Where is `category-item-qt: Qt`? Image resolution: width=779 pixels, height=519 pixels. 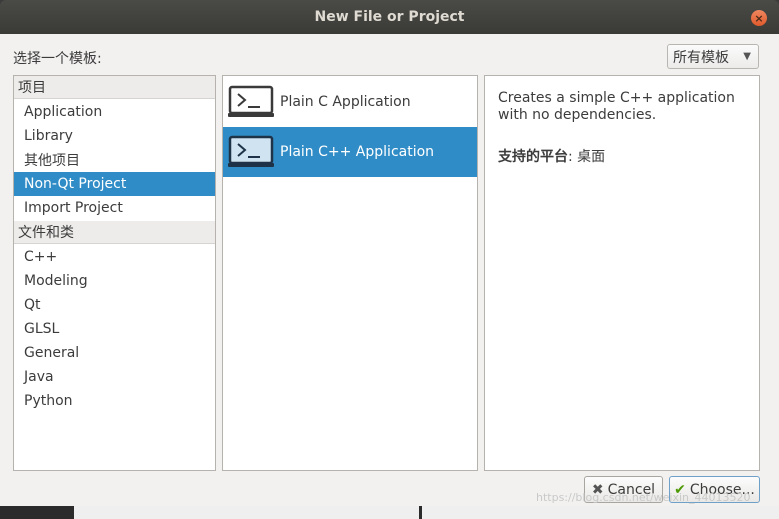
category-item-qt: Qt is located at coordinates (114, 305).